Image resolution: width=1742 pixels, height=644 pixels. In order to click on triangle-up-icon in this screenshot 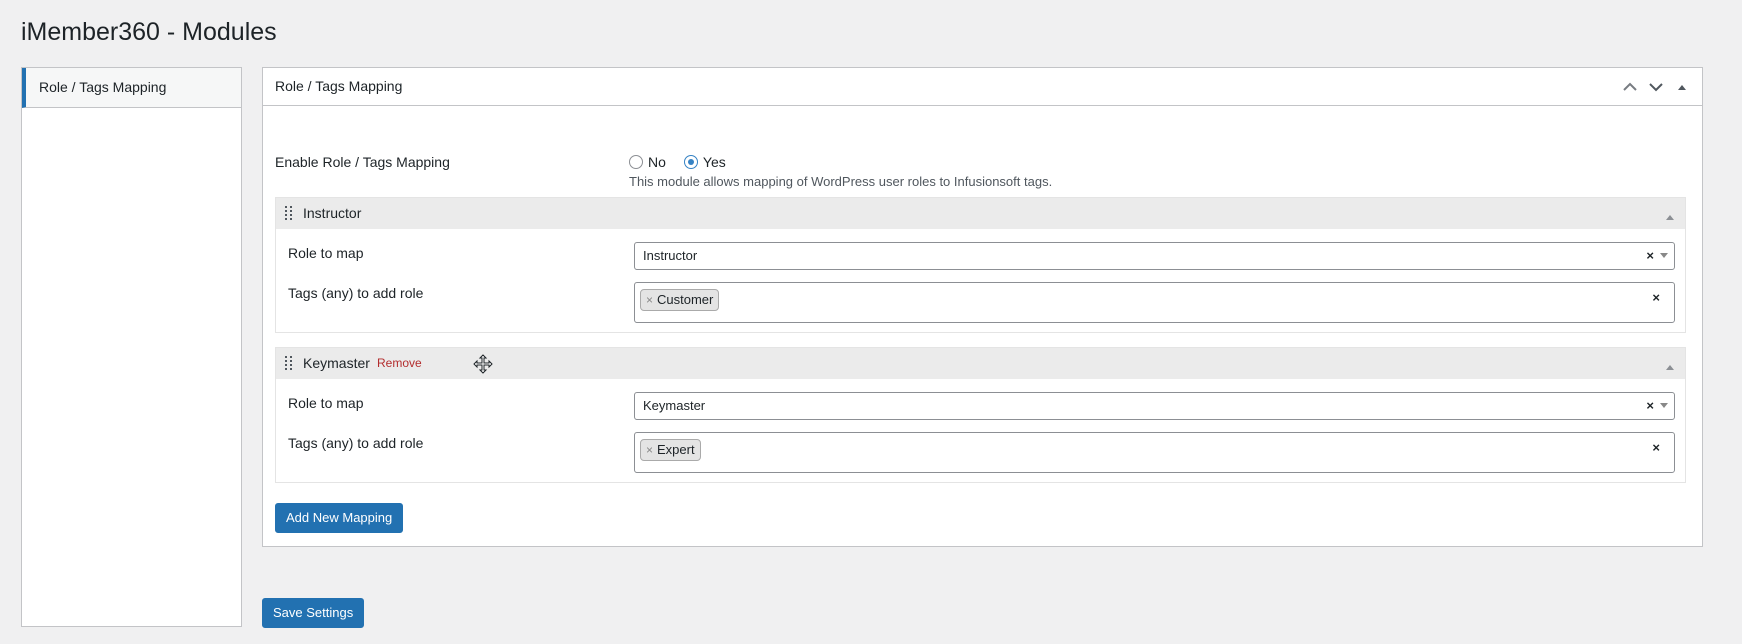, I will do `click(1682, 87)`.